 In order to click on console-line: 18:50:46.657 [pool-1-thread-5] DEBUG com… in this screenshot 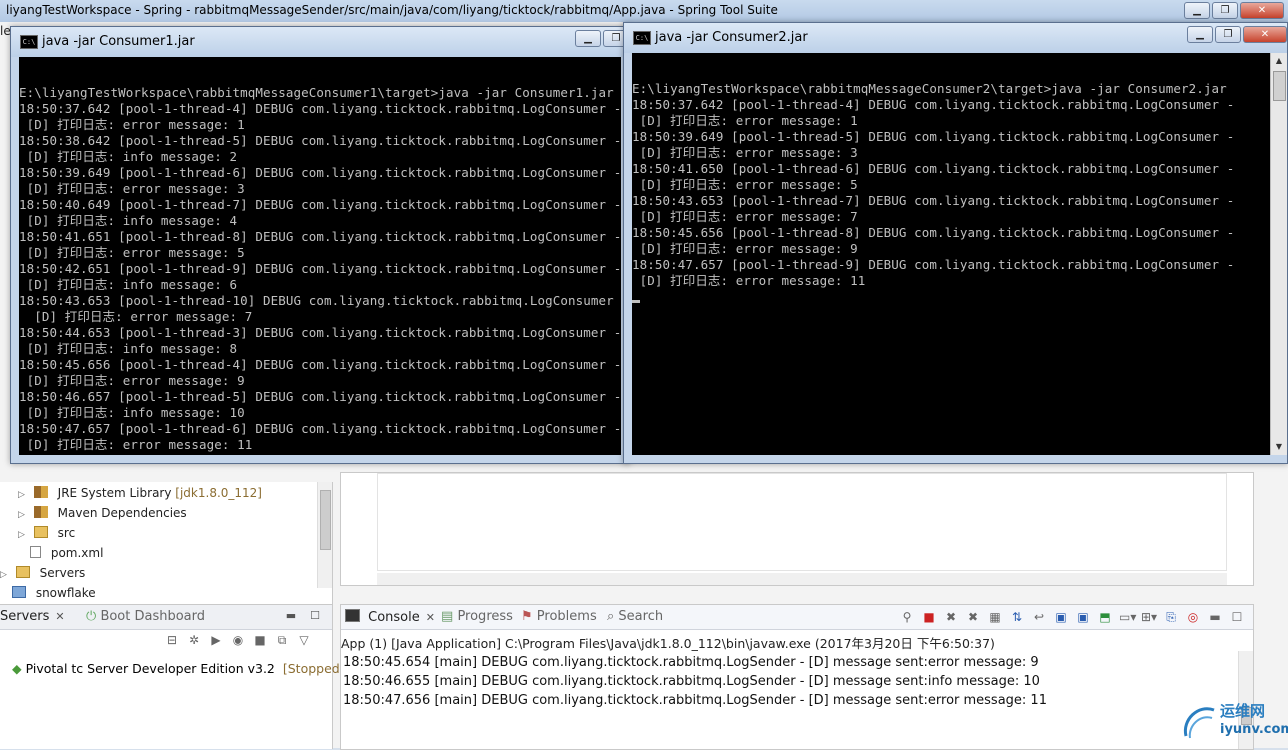, I will do `click(320, 396)`.